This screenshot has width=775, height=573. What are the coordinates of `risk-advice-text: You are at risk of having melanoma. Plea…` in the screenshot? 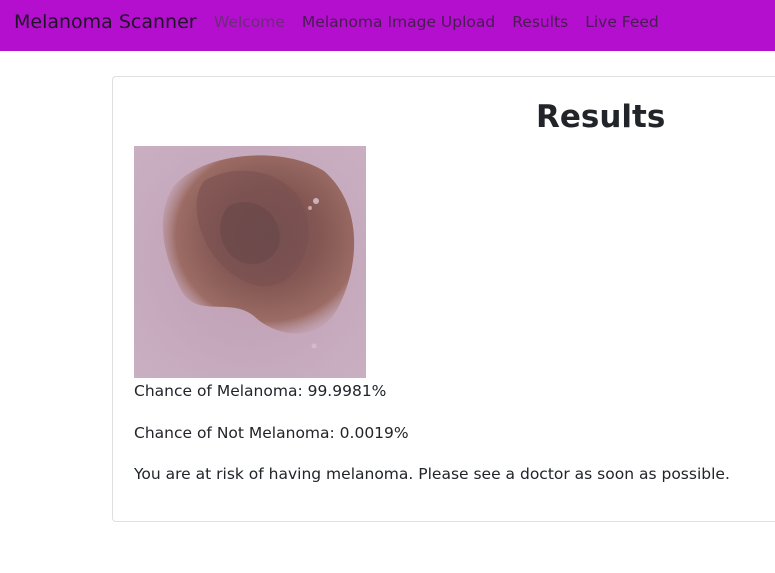 It's located at (432, 474).